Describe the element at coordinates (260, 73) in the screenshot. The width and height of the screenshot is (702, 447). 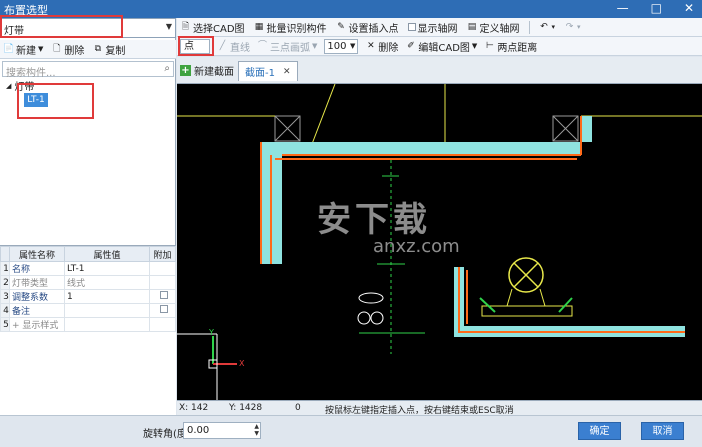
I see `tab-label: 截面-1` at that location.